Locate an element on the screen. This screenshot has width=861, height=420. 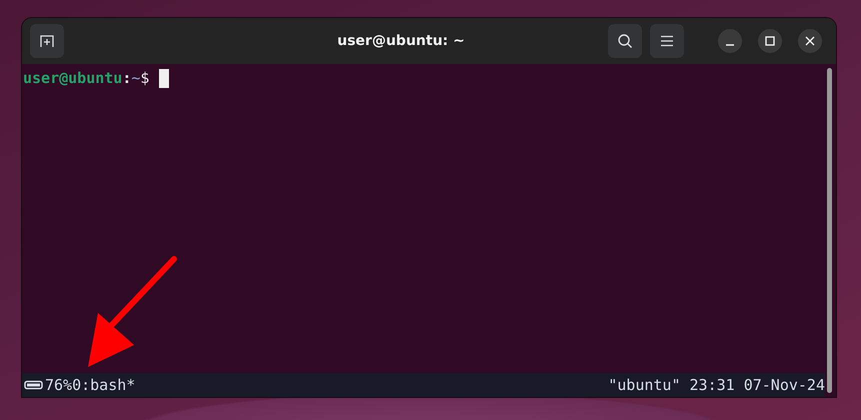
window-title: user@ubuntu: ~ is located at coordinates (401, 41).